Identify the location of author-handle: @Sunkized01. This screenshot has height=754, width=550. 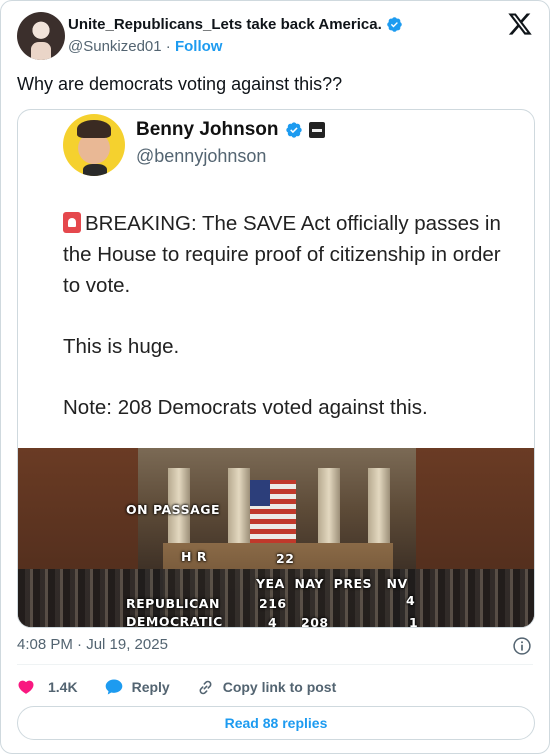
(115, 46).